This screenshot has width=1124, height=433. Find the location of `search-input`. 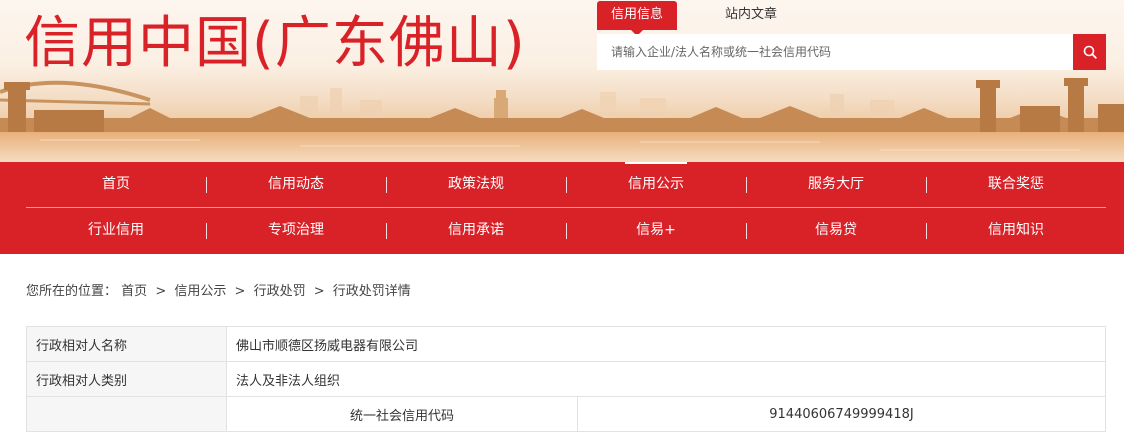

search-input is located at coordinates (835, 52).